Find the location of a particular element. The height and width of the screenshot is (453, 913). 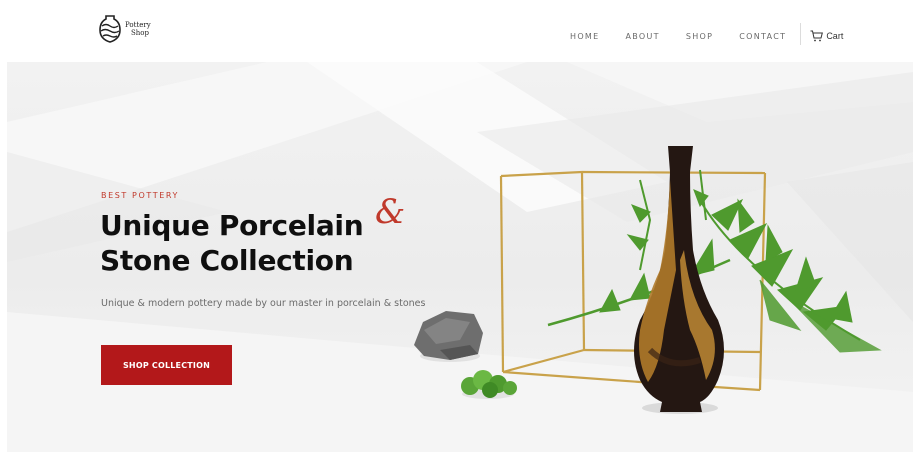

hero-title: Unique Porcelain Stone Collection is located at coordinates (232, 243).